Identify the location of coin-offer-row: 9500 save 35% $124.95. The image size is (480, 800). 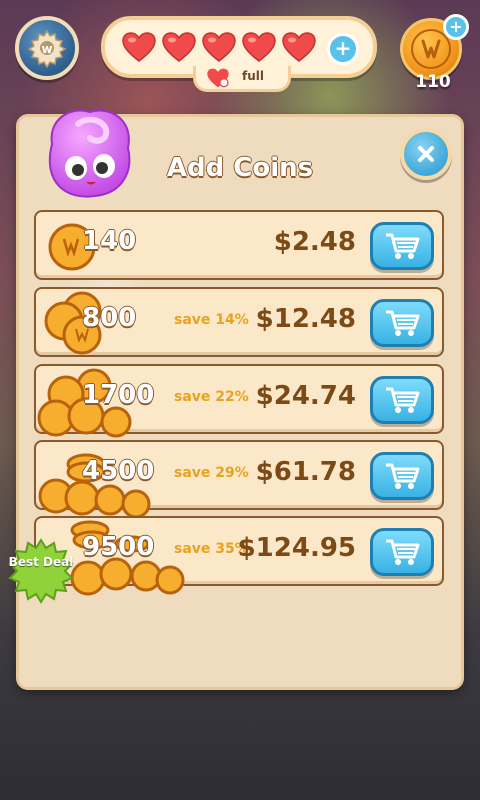
(239, 556).